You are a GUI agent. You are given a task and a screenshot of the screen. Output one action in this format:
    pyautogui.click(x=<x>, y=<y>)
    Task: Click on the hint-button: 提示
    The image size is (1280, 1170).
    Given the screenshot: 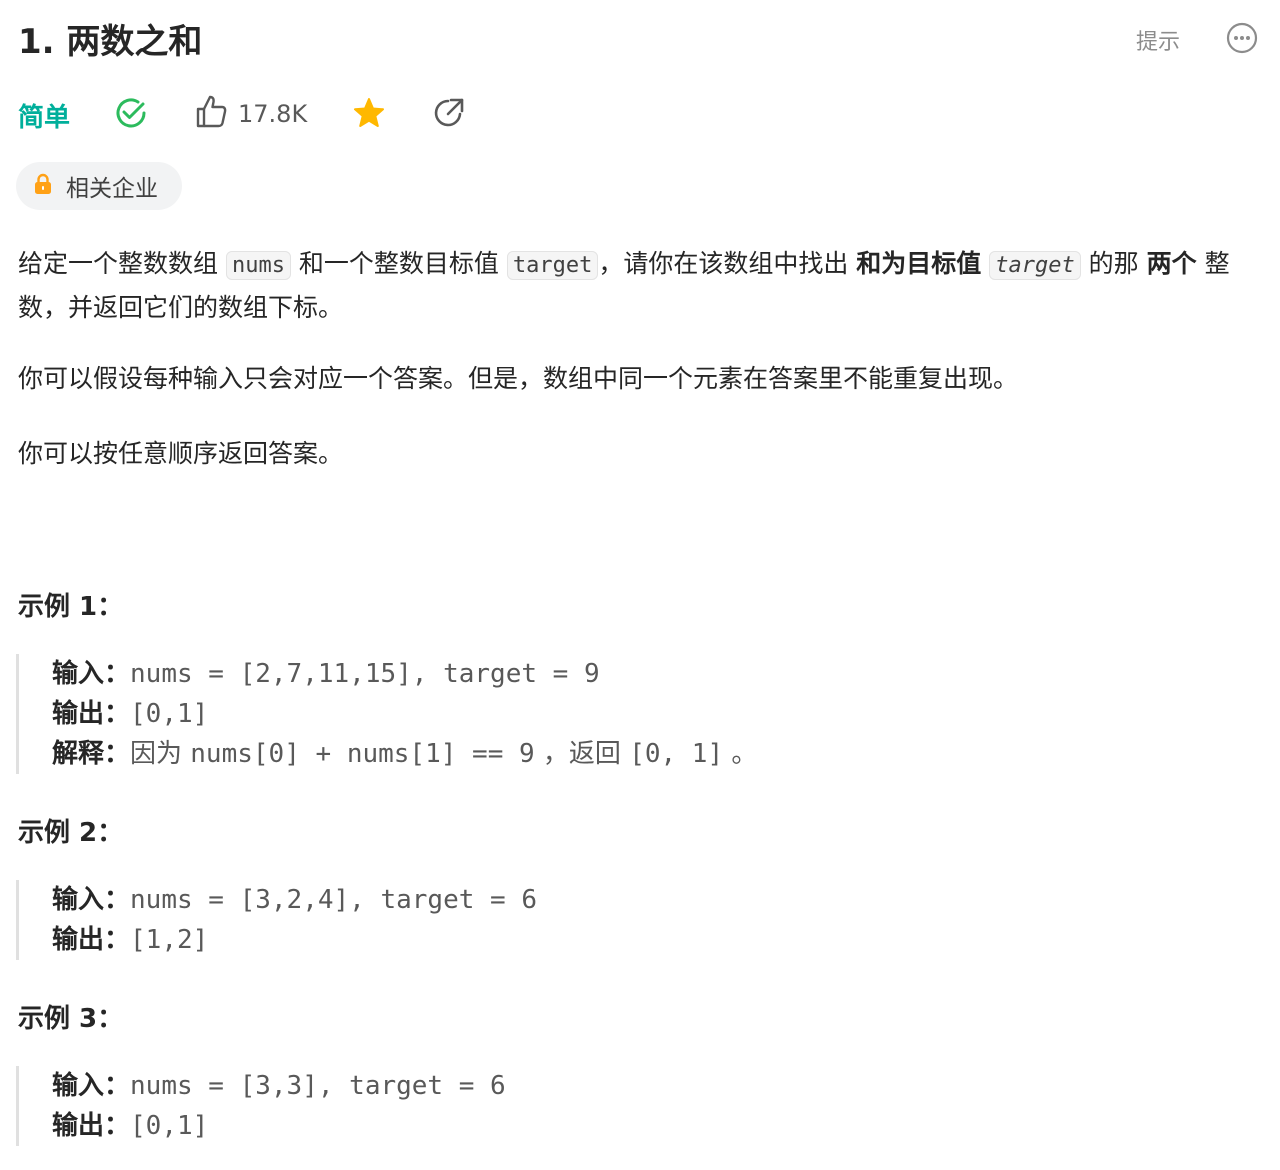 What is the action you would take?
    pyautogui.click(x=1158, y=40)
    